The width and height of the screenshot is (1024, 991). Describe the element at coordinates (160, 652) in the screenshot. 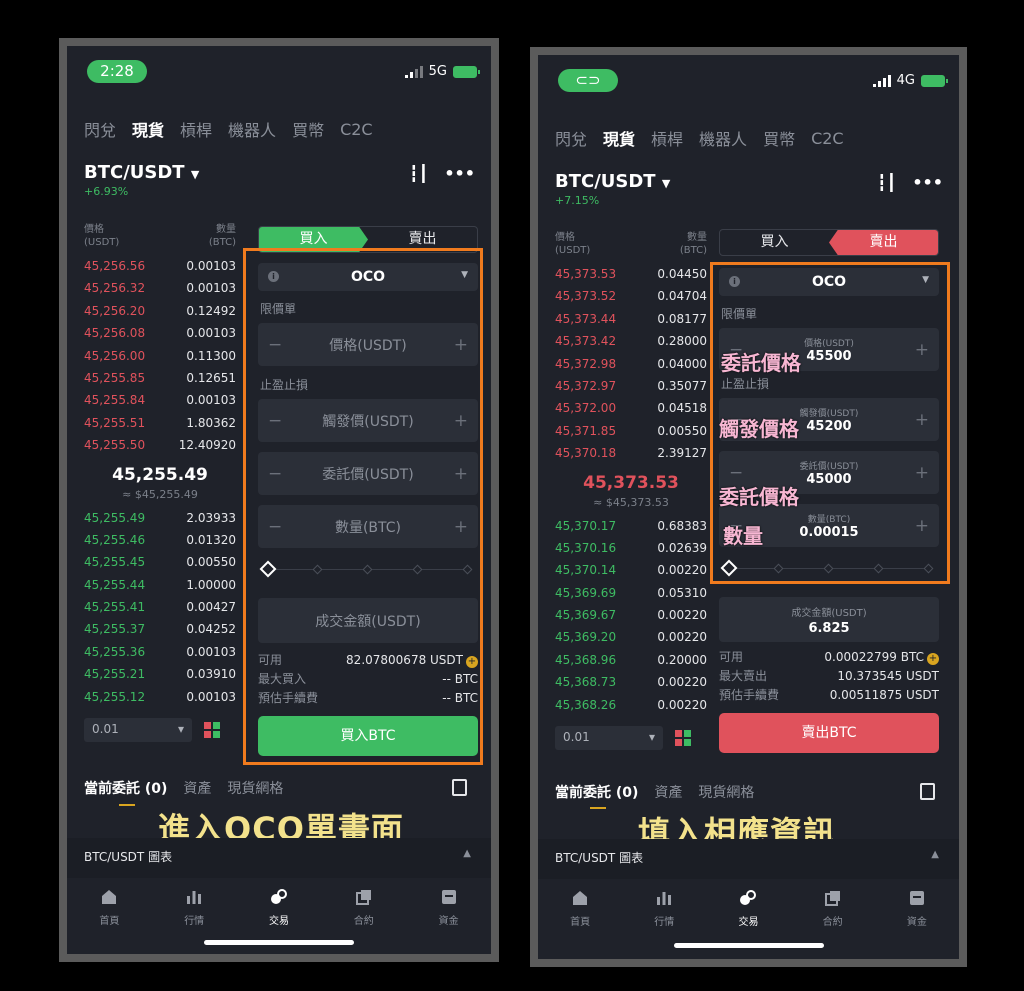

I see `bid-row: 45,255.36 0.00103` at that location.